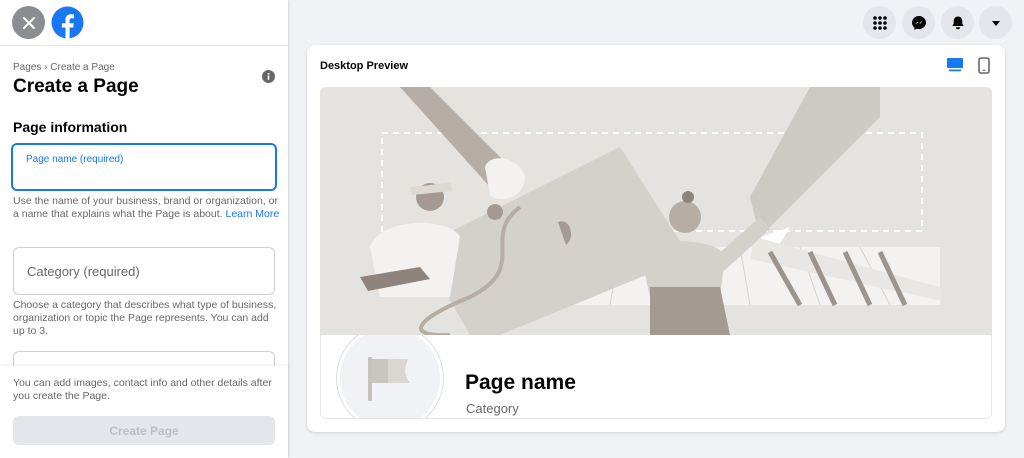 This screenshot has height=458, width=1024. Describe the element at coordinates (75, 159) in the screenshot. I see `page-name-label: Page name (required)` at that location.